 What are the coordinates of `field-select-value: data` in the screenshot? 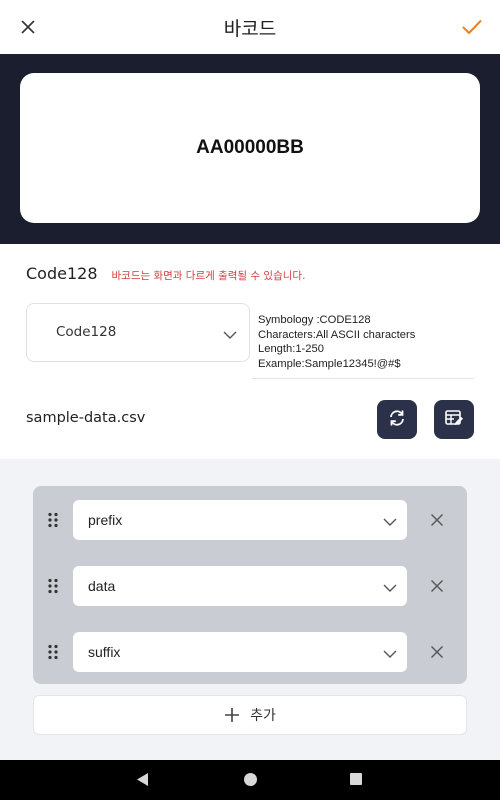 It's located at (102, 586).